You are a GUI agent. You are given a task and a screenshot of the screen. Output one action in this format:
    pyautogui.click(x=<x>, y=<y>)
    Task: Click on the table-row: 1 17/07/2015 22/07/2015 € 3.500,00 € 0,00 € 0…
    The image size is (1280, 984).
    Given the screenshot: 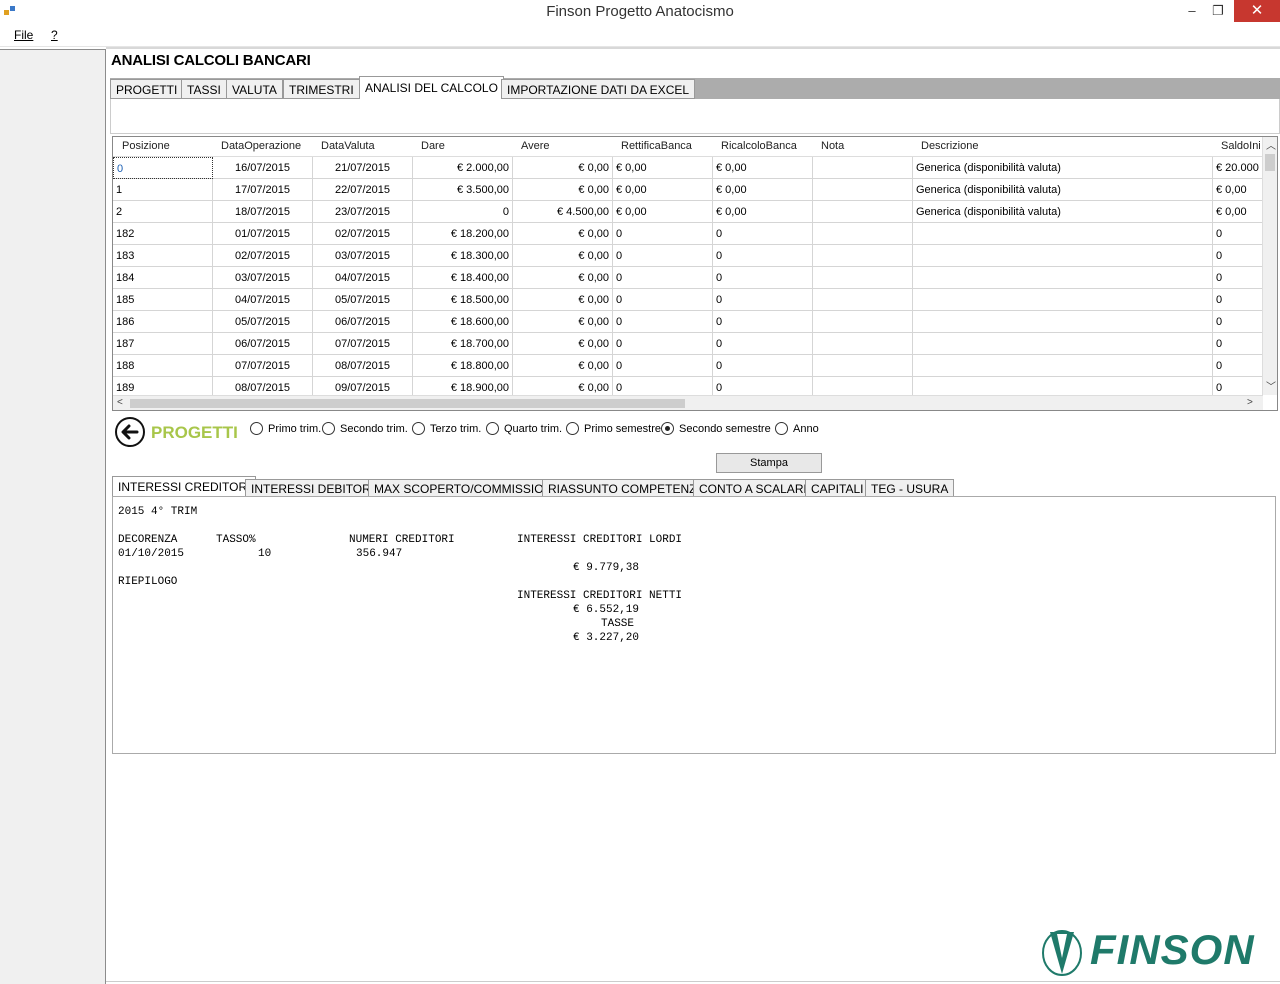 What is the action you would take?
    pyautogui.click(x=688, y=190)
    